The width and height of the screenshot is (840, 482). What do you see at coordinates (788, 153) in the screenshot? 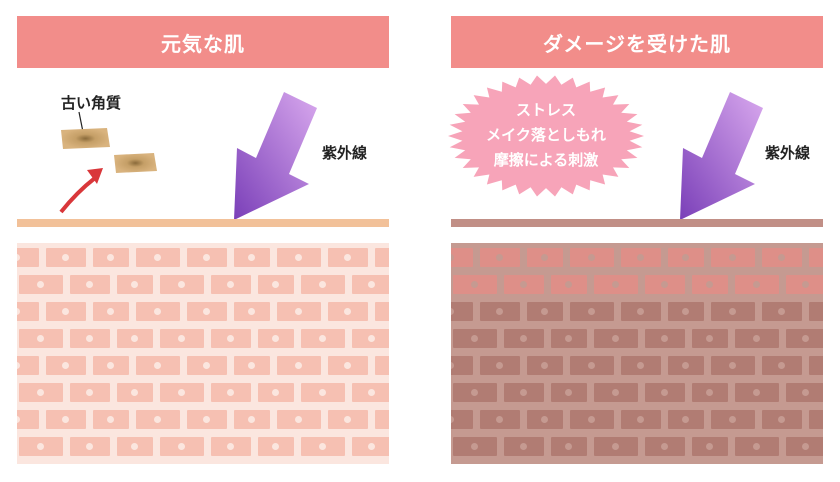
I see `uv-label-right: 紫外線` at bounding box center [788, 153].